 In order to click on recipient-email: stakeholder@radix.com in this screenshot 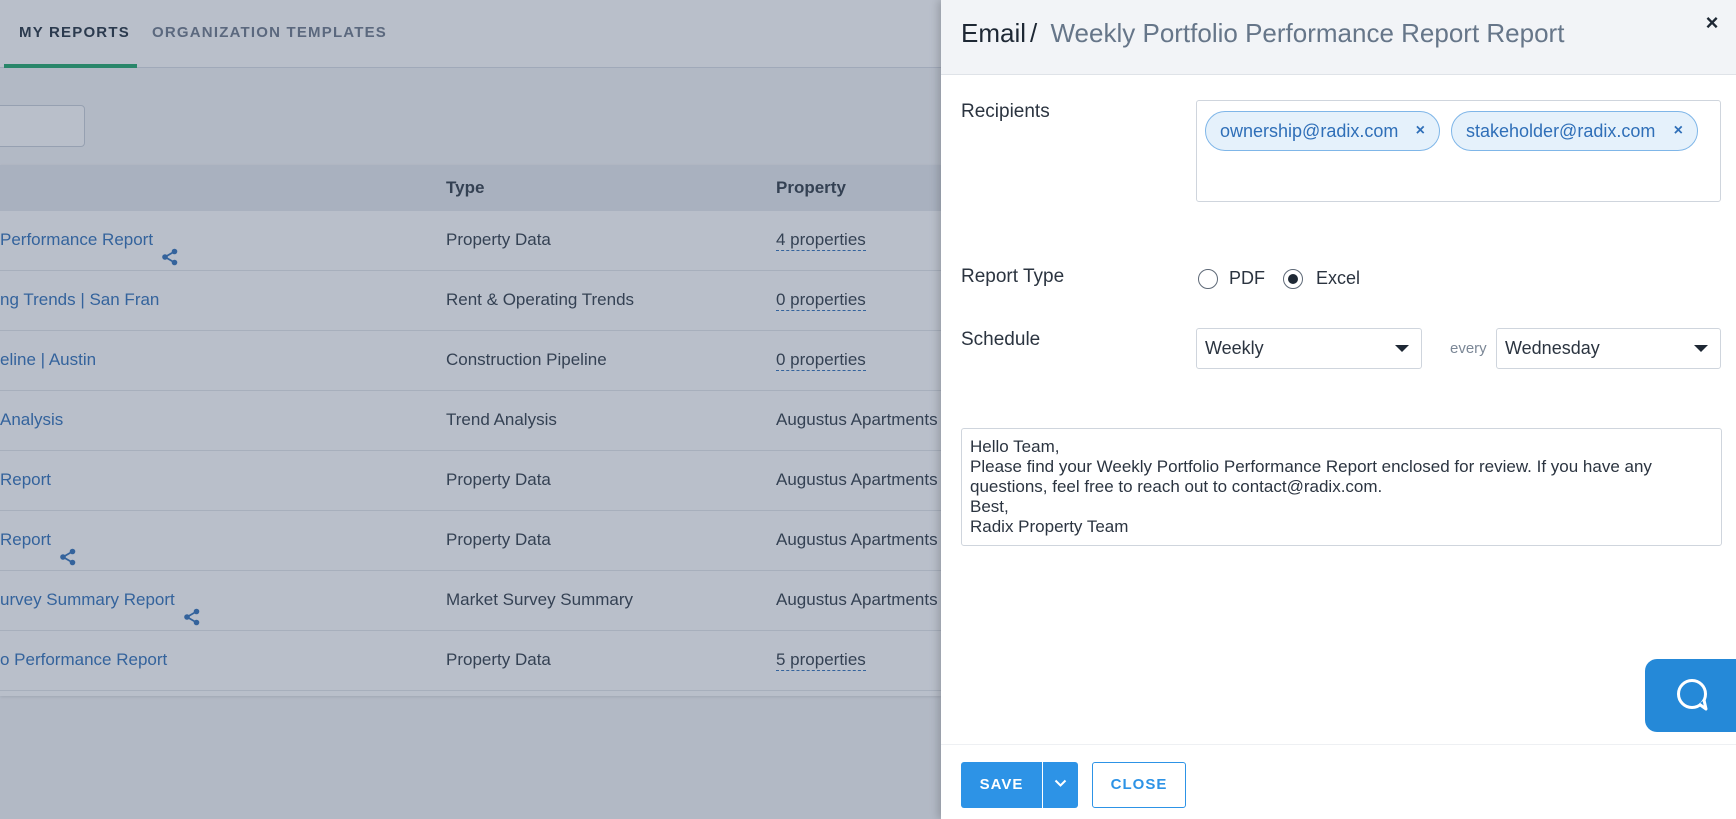, I will do `click(1561, 131)`.